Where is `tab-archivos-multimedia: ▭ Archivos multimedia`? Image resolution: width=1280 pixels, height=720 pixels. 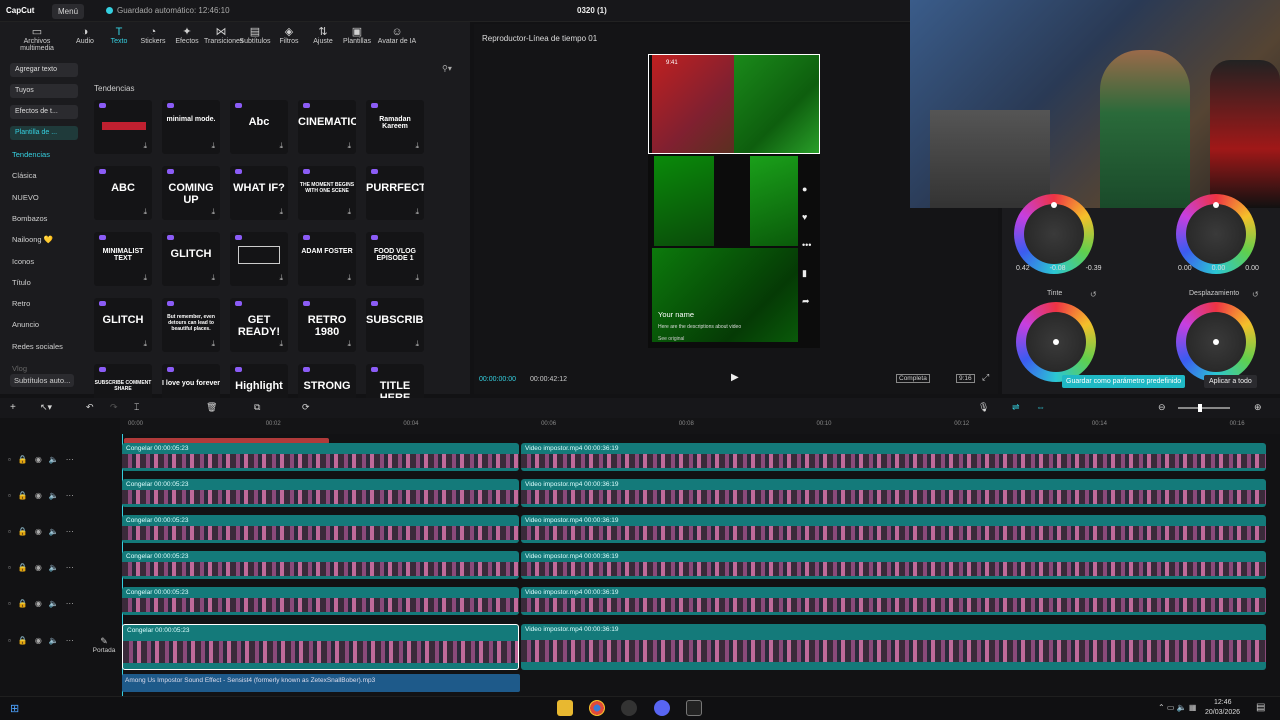 tab-archivos-multimedia: ▭ Archivos multimedia is located at coordinates (37, 37).